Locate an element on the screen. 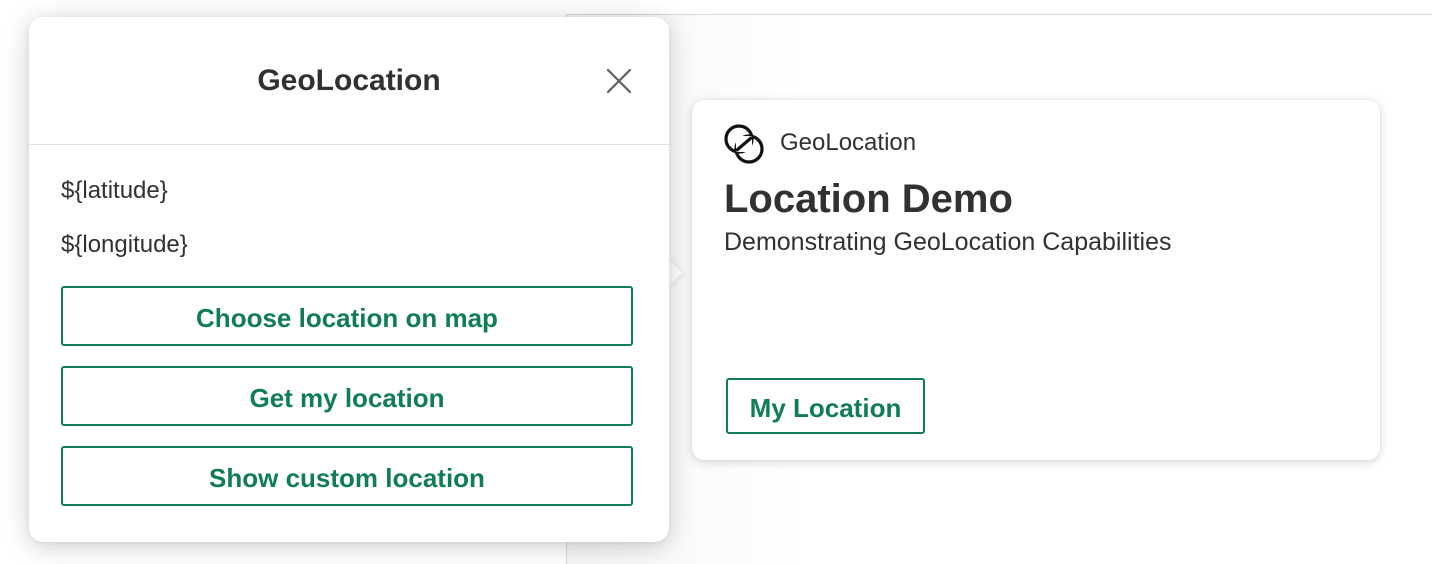  app-name: GeoLocation is located at coordinates (848, 142).